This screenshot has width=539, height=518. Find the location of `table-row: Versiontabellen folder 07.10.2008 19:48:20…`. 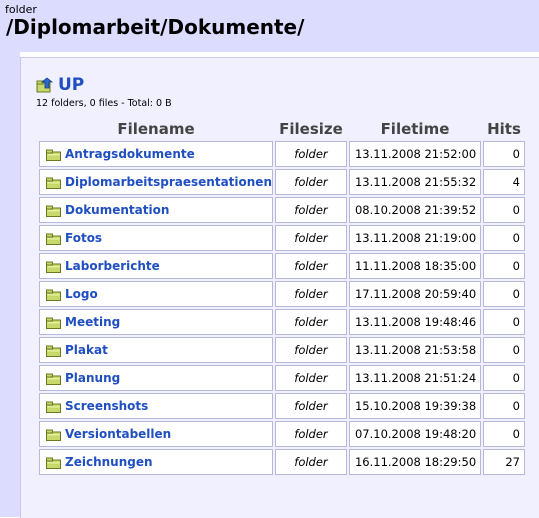

table-row: Versiontabellen folder 07.10.2008 19:48:20… is located at coordinates (282, 434).